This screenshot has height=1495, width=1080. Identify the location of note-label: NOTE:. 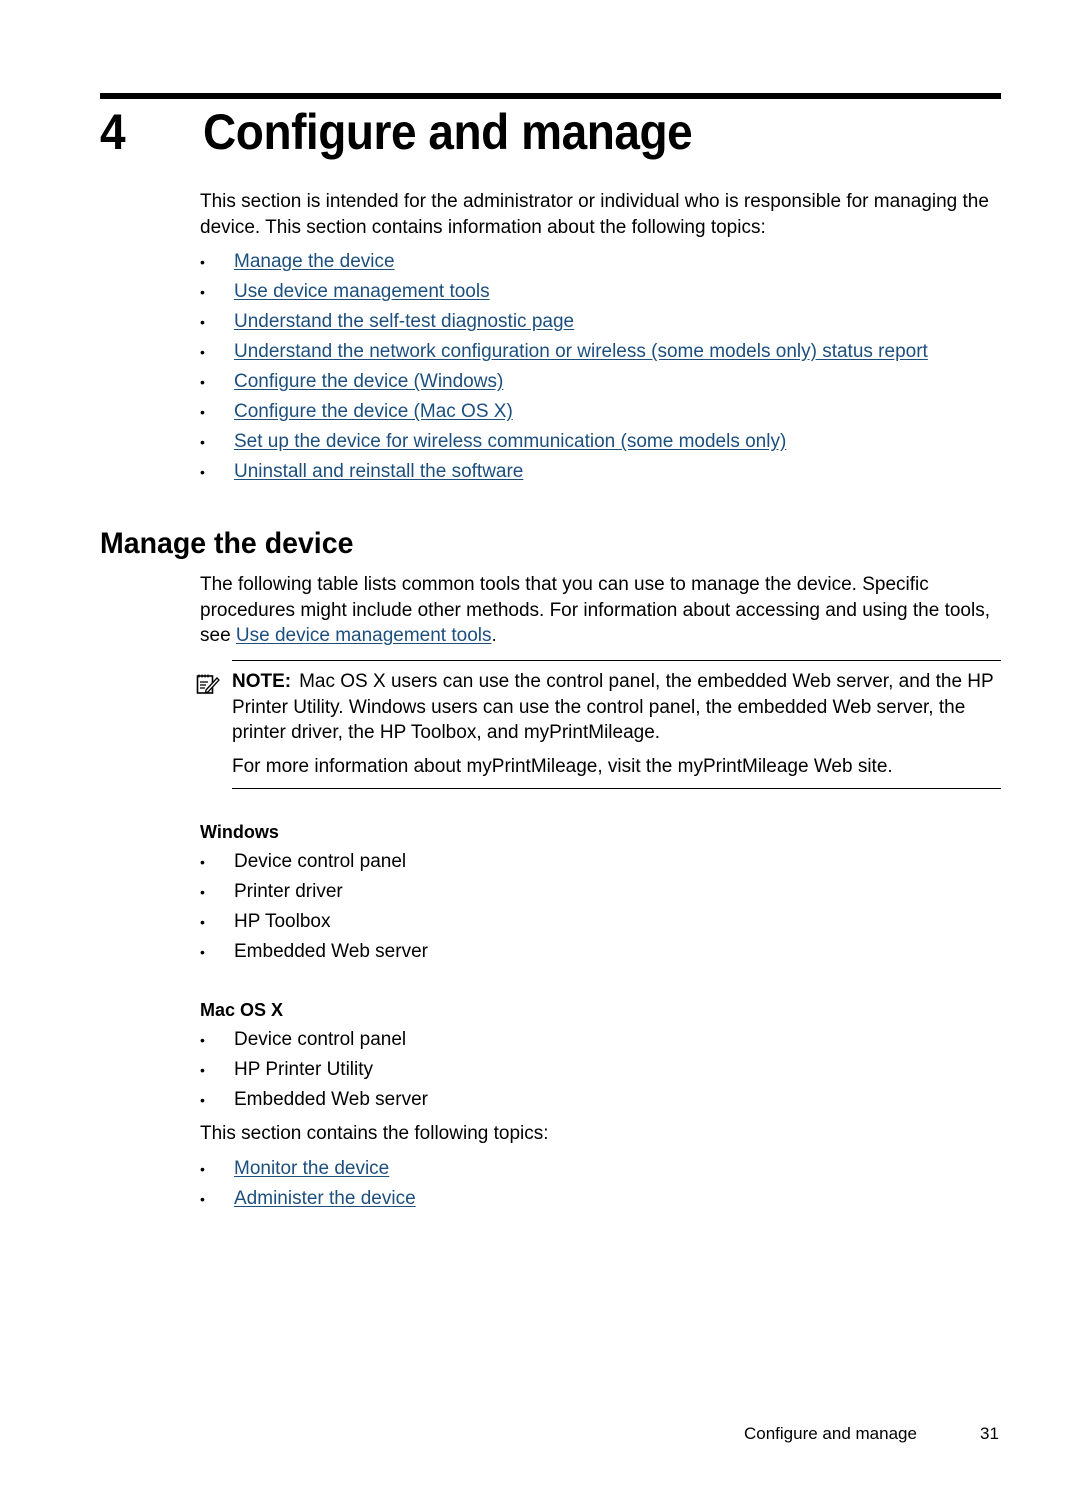
(262, 681).